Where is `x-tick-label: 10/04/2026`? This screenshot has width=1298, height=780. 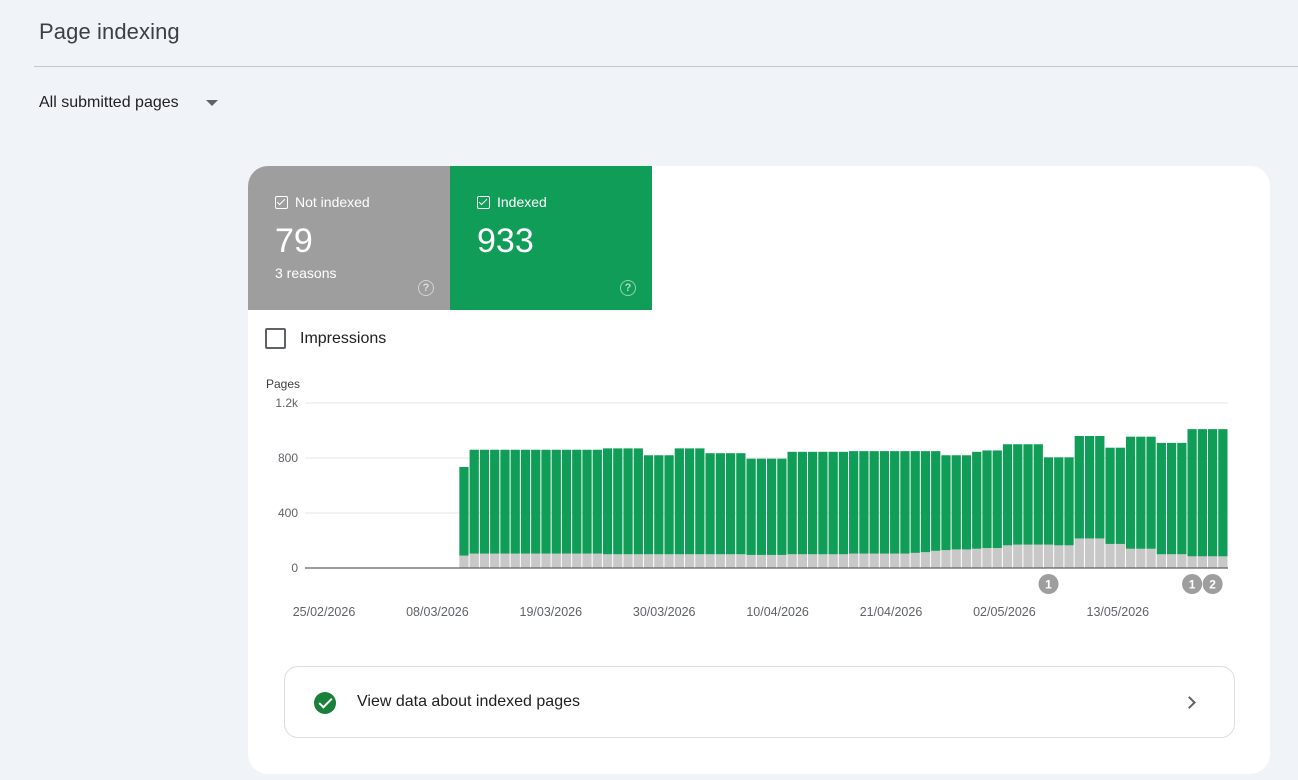
x-tick-label: 10/04/2026 is located at coordinates (777, 612).